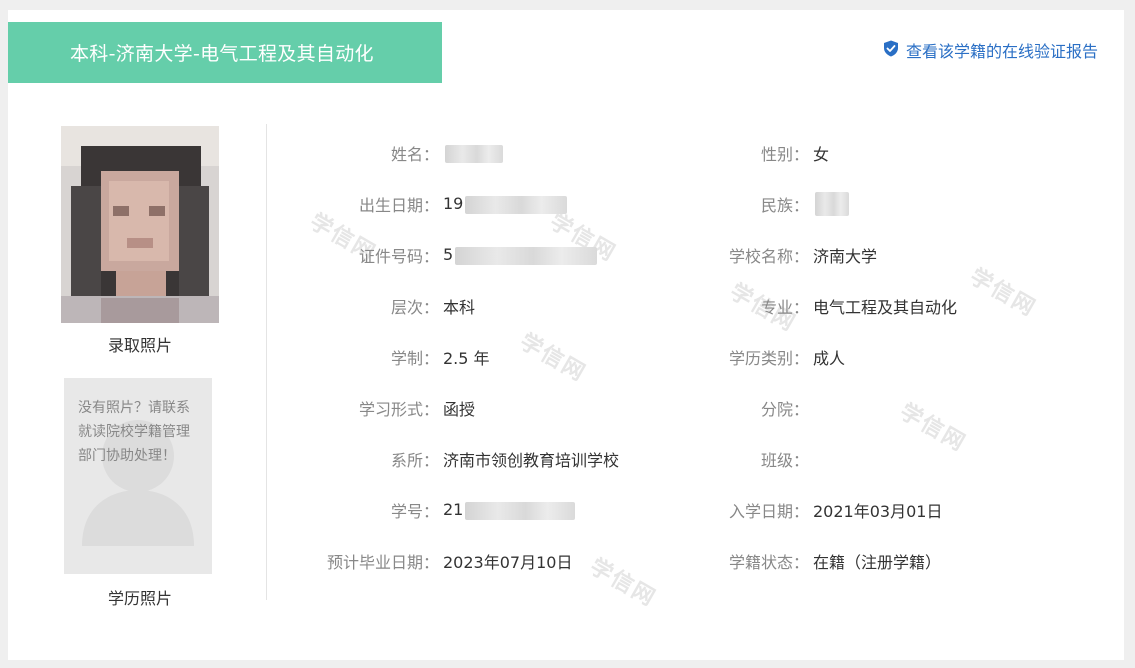 The image size is (1135, 668). Describe the element at coordinates (139, 345) in the screenshot. I see `admission-photo-caption: 录取照片` at that location.